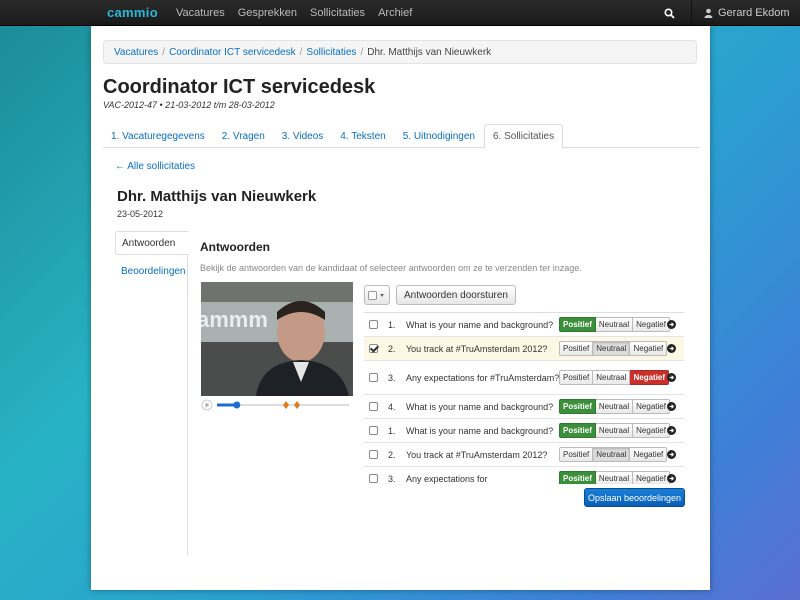 This screenshot has width=800, height=600. What do you see at coordinates (239, 87) in the screenshot?
I see `page-title: Coordinator ICT servicedesk` at bounding box center [239, 87].